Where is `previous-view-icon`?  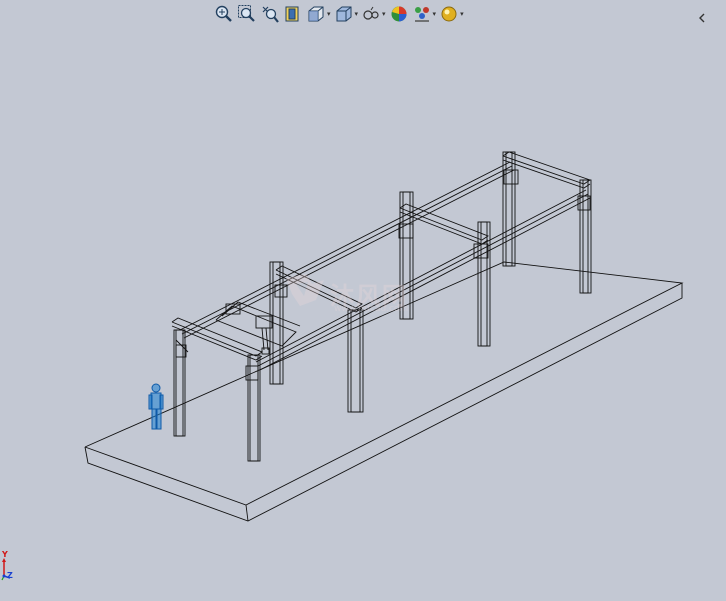
previous-view-icon is located at coordinates (270, 14).